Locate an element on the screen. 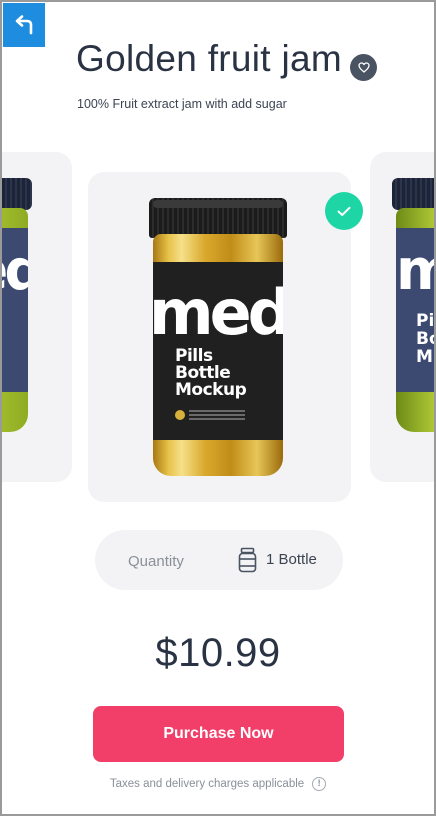 The width and height of the screenshot is (436, 816). tax-note-text: Taxes and delivery charges applicable is located at coordinates (207, 784).